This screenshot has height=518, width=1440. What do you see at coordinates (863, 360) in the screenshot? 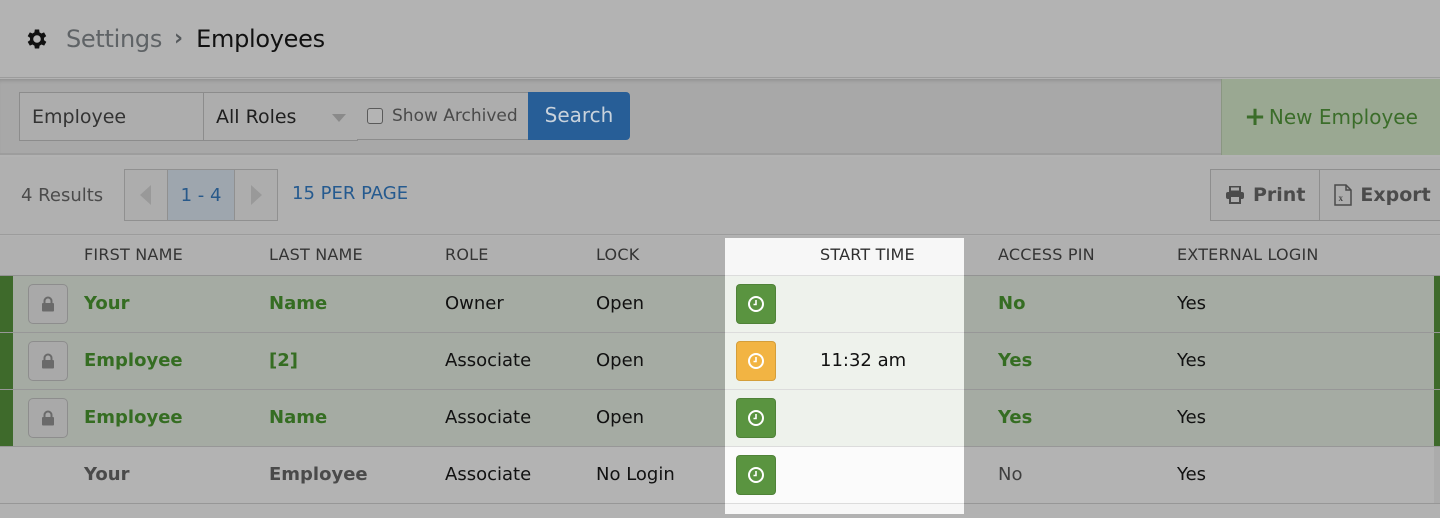
I see `start-time-value: 11:32 am` at bounding box center [863, 360].